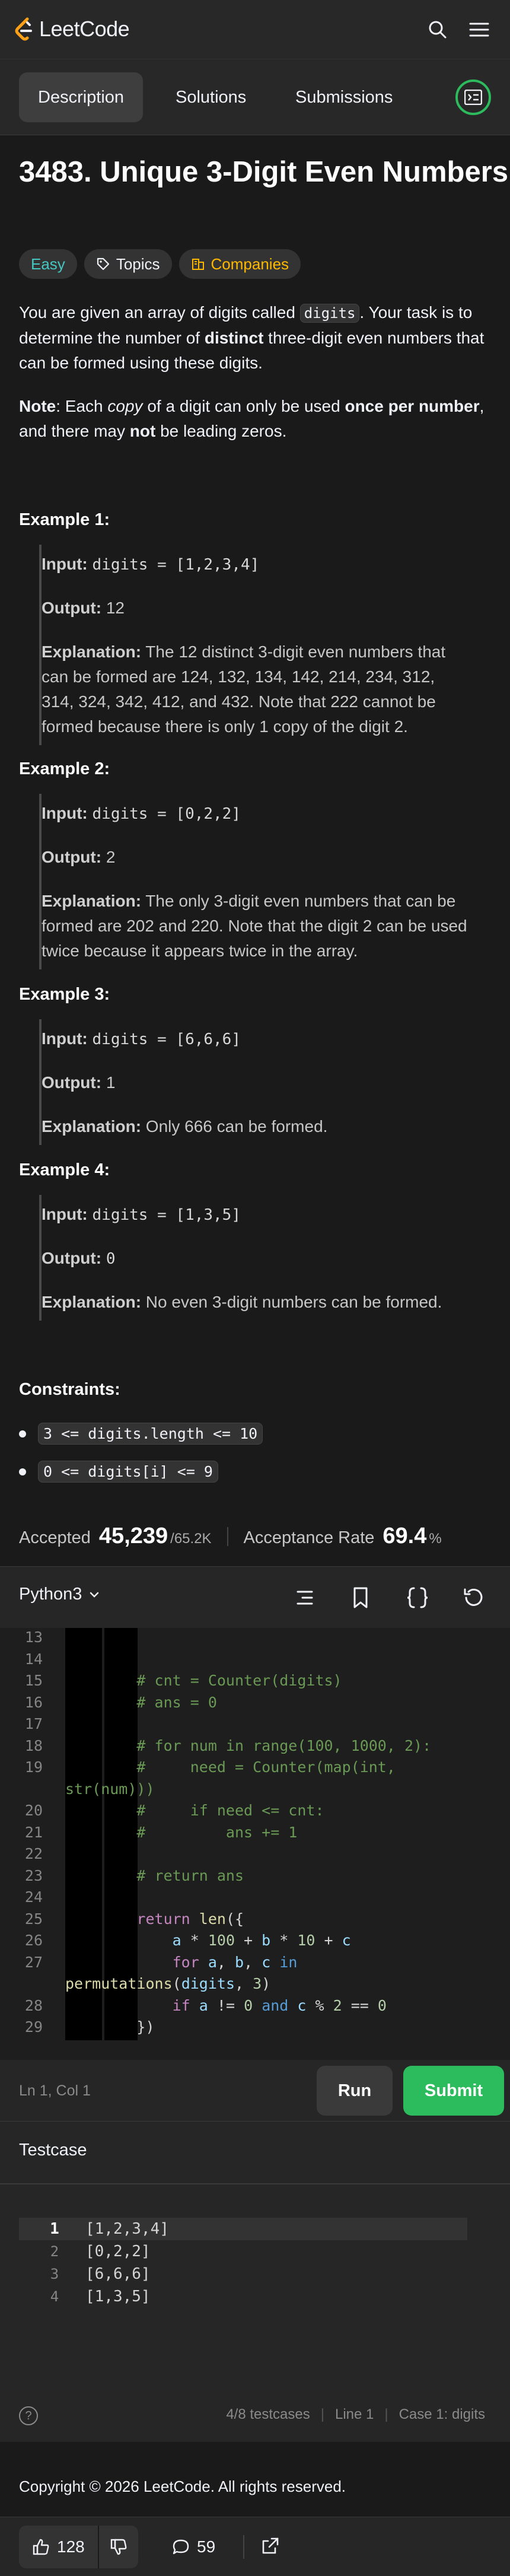 The height and width of the screenshot is (2576, 510). What do you see at coordinates (53, 2150) in the screenshot?
I see `testcase-title: Testcase` at bounding box center [53, 2150].